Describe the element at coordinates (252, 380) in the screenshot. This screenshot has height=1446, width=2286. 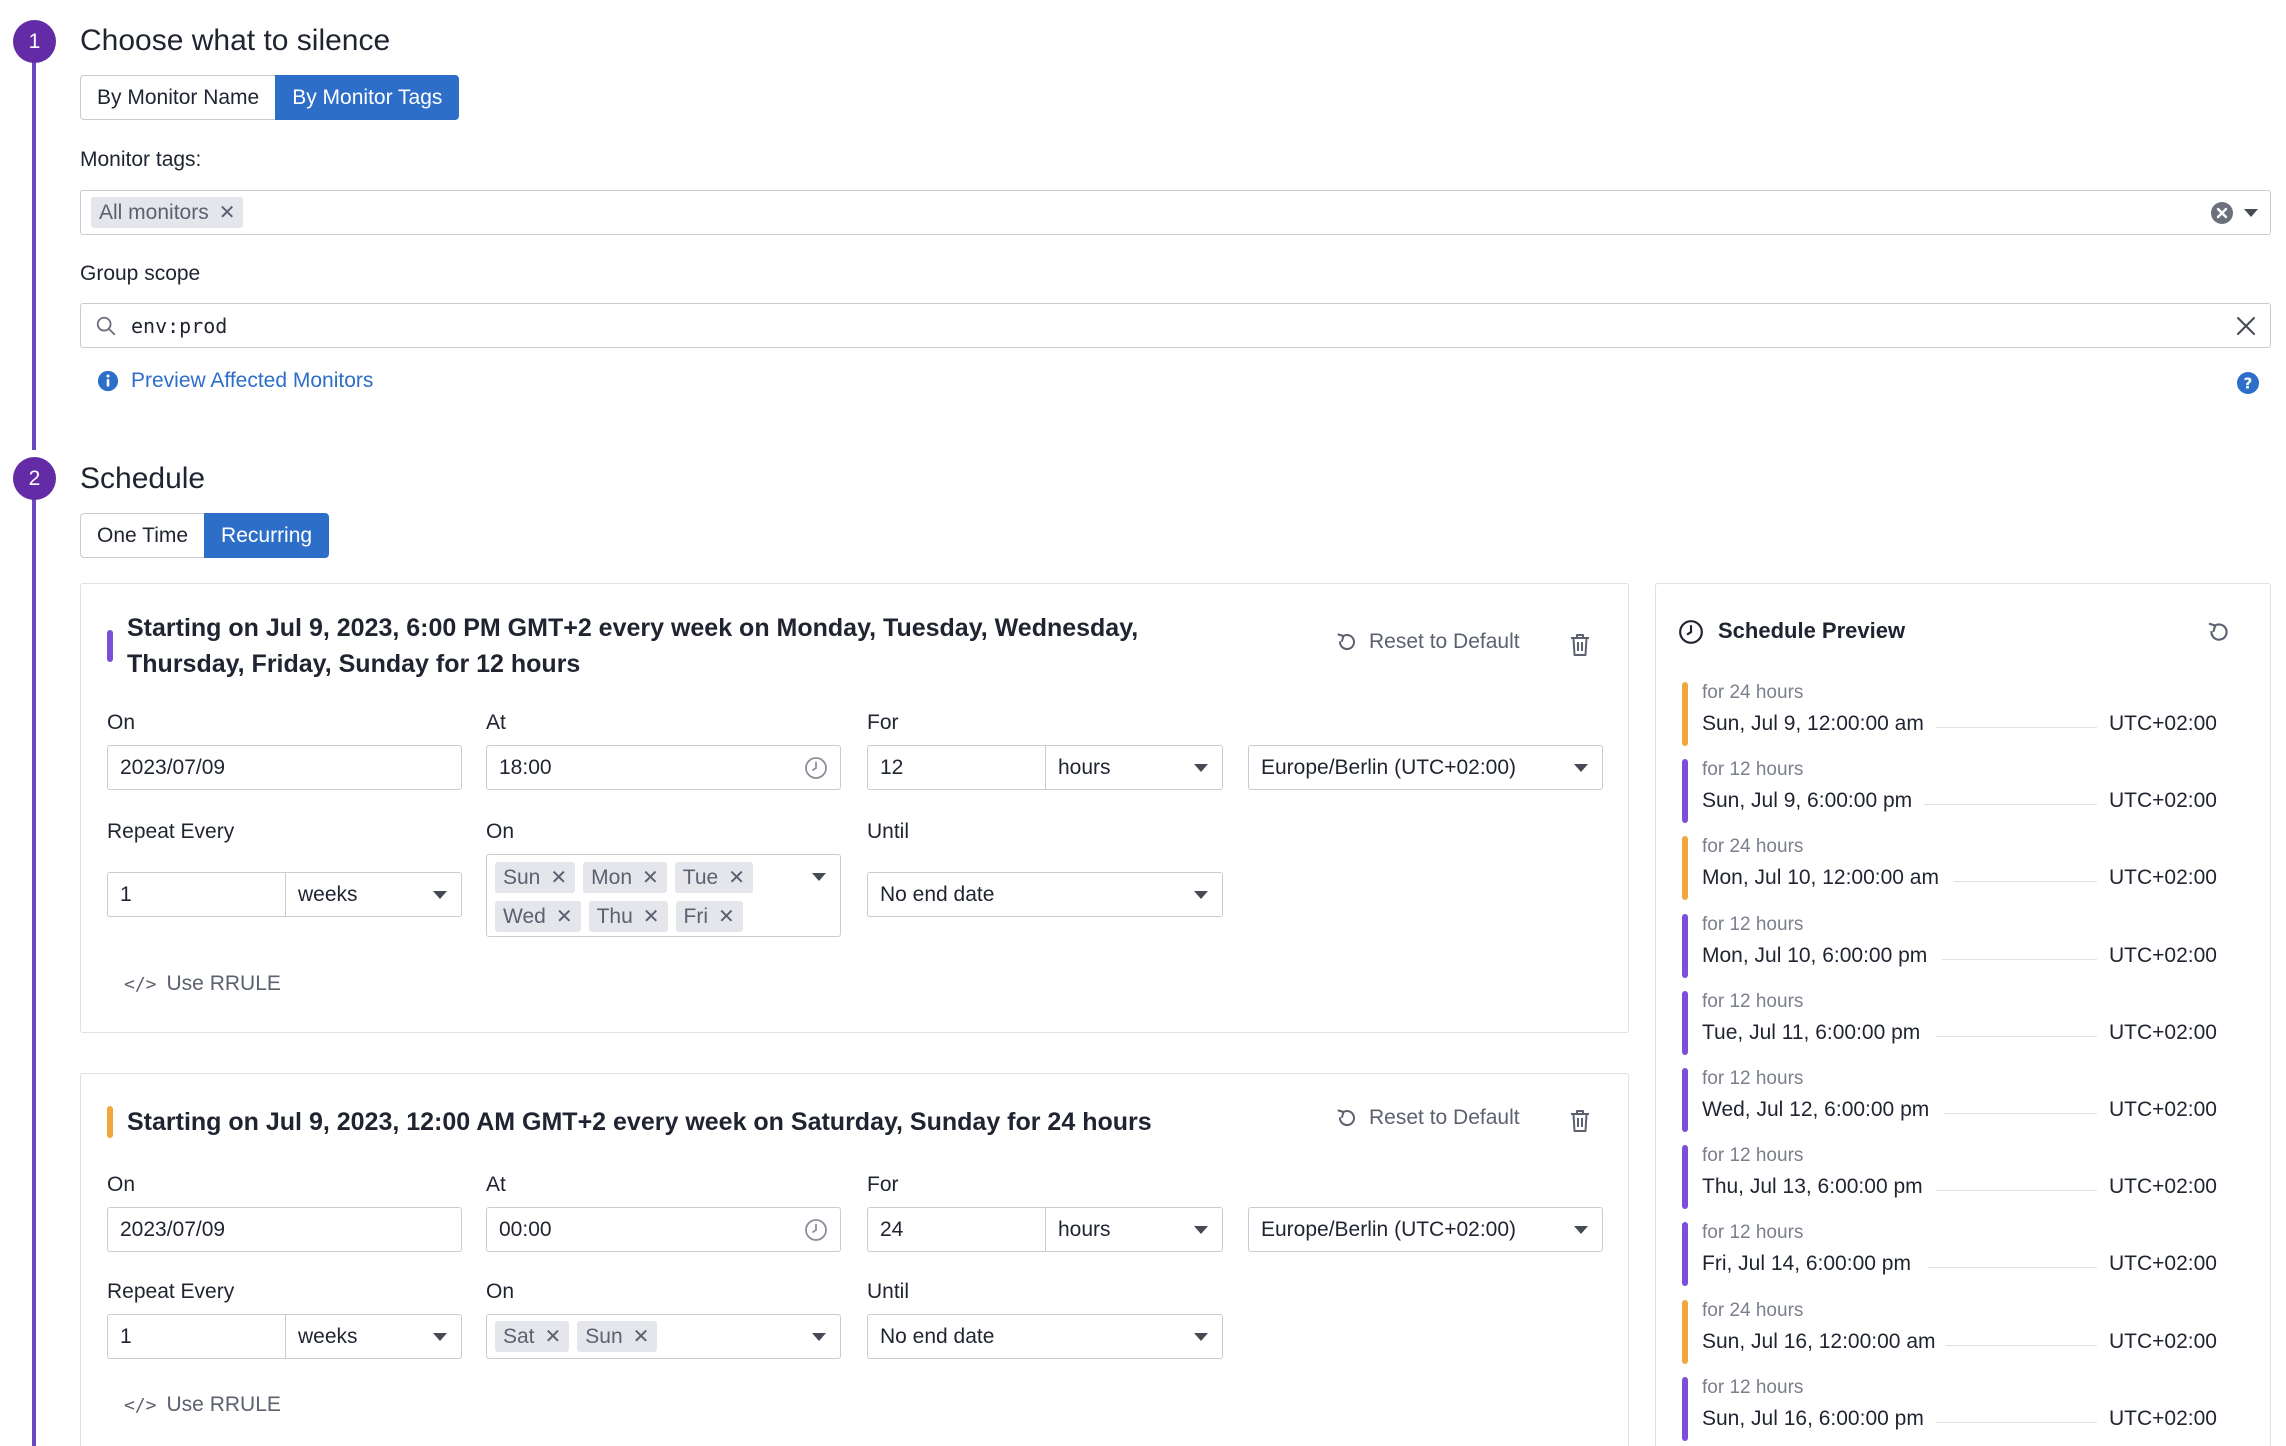
I see `preview-affected-monitors-label: Preview Affected Monitors` at that location.